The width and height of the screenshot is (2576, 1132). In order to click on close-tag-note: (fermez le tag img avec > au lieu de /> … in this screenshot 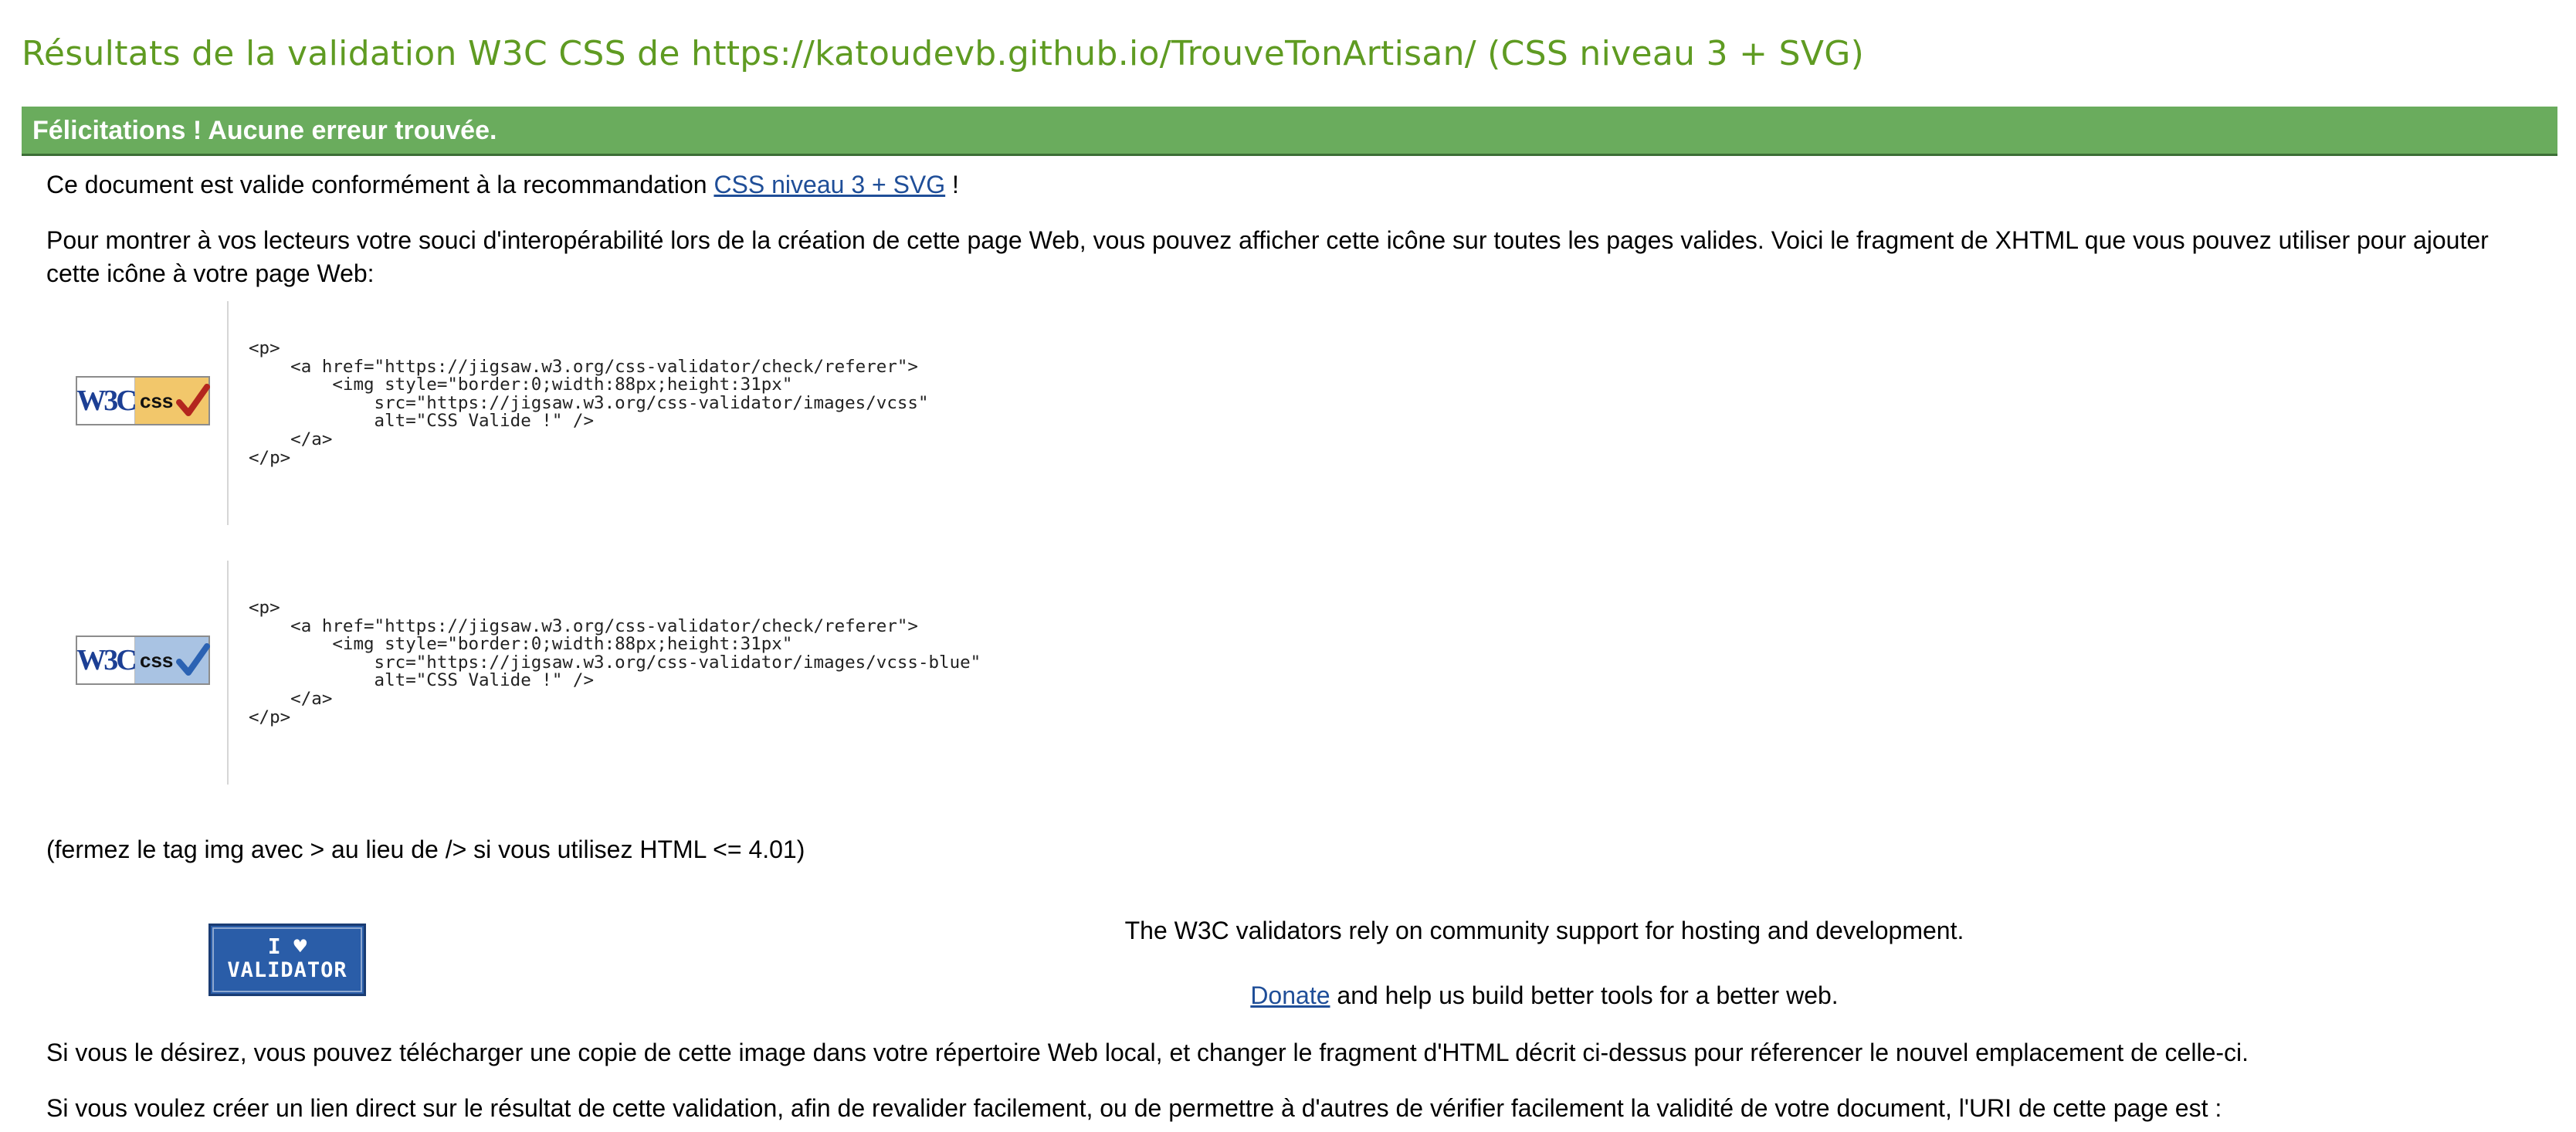, I will do `click(425, 849)`.